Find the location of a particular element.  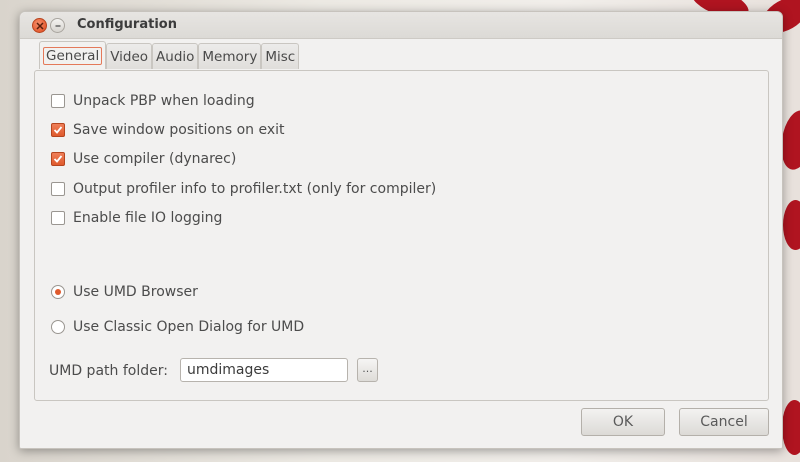

use-compiler-option: Use compiler (dynarec) is located at coordinates (143, 159).